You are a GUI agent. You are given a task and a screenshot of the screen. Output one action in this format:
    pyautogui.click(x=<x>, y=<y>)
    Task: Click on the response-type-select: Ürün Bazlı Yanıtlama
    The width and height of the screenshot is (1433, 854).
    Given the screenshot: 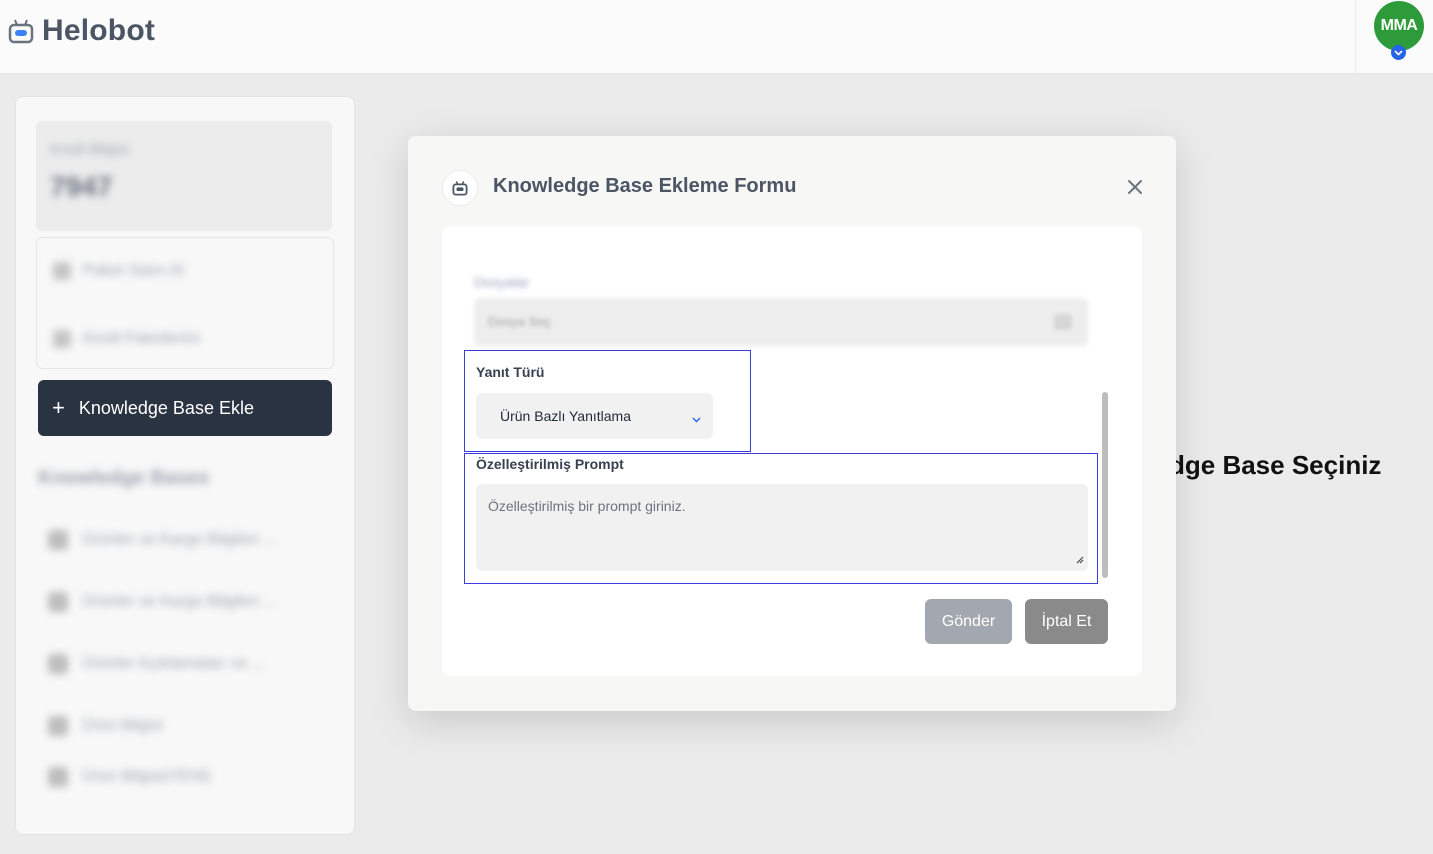 What is the action you would take?
    pyautogui.click(x=594, y=416)
    